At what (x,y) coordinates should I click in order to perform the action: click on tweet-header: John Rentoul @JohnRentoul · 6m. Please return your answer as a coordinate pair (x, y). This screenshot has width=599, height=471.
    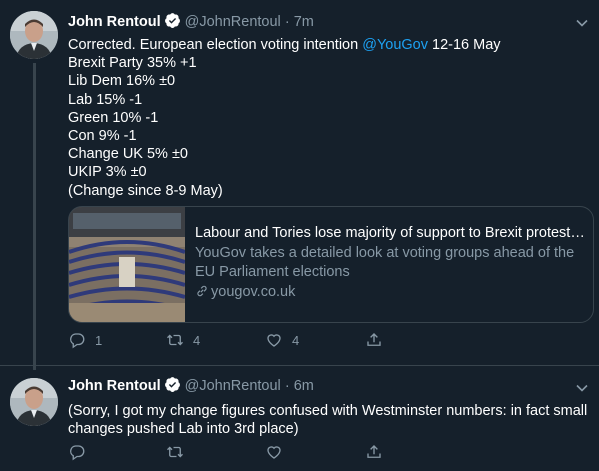
    Looking at the image, I should click on (191, 386).